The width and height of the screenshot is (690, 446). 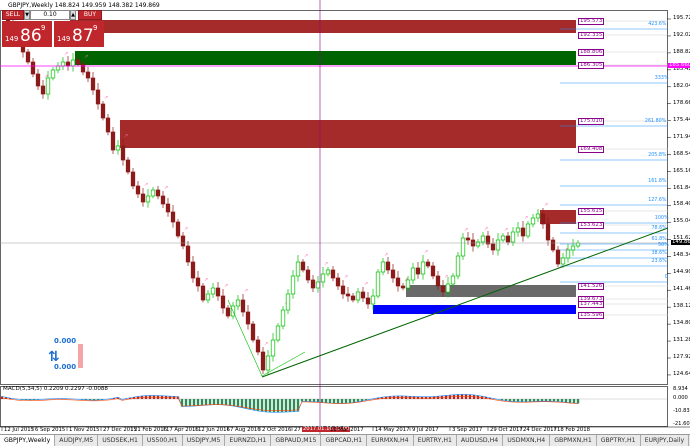 What do you see at coordinates (573, 440) in the screenshot?
I see `chart-tab: GBPMXN,H1` at bounding box center [573, 440].